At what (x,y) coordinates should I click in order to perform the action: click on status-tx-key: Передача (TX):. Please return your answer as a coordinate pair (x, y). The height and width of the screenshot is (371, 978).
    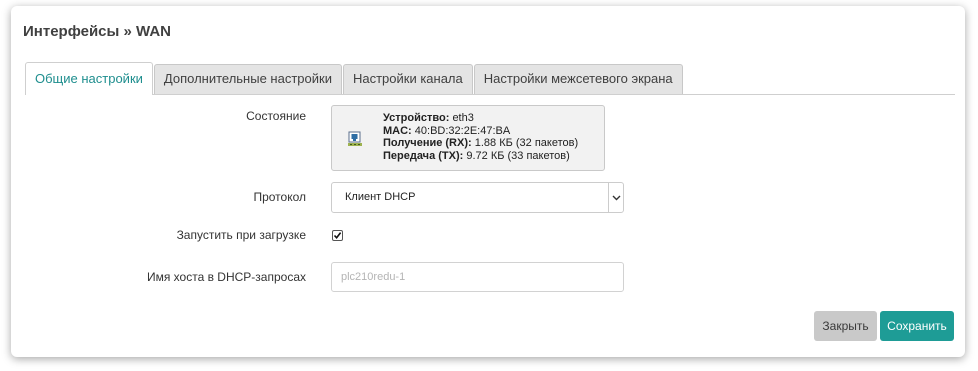
    Looking at the image, I should click on (423, 155).